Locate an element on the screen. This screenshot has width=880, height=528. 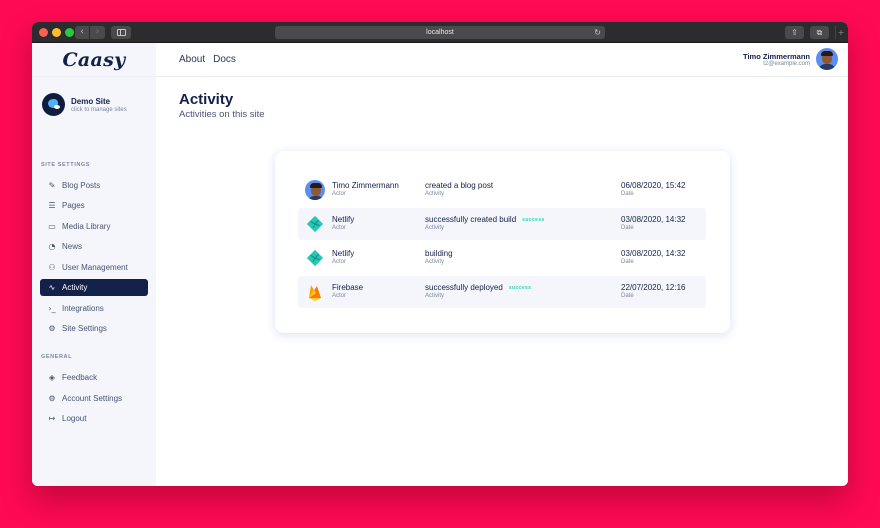
actor-name: Timo Zimmermann is located at coordinates (365, 185).